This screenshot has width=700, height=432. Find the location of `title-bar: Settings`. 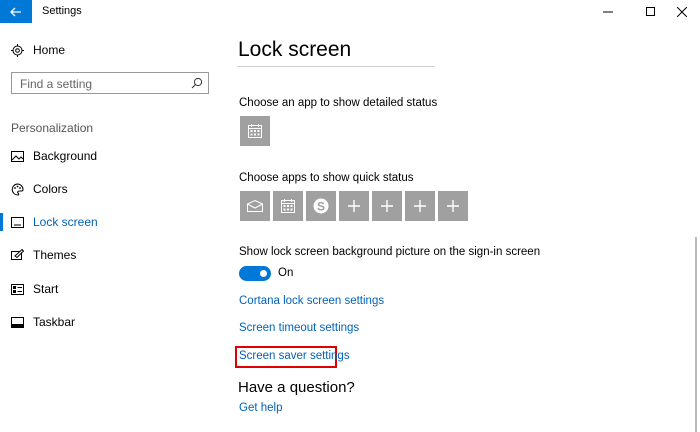

title-bar: Settings is located at coordinates (350, 11).